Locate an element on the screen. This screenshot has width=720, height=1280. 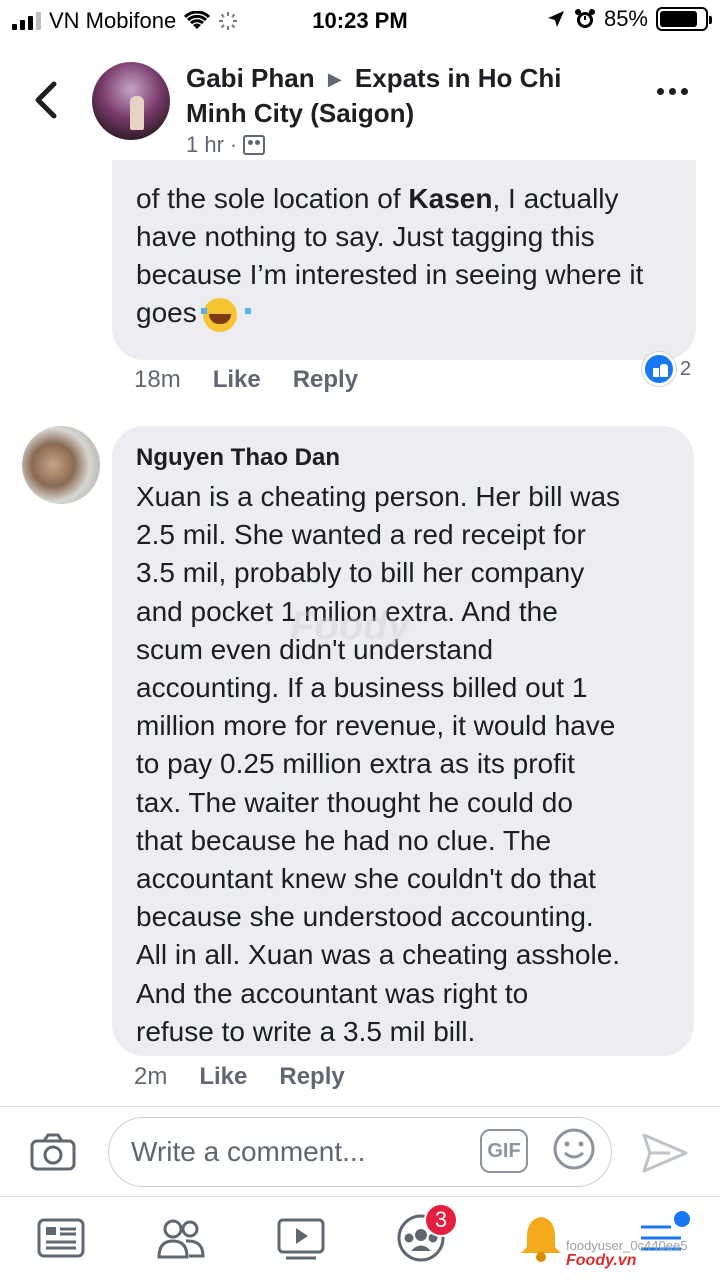
user-watermark: foodyuser_0c440ee5 is located at coordinates (627, 1245).